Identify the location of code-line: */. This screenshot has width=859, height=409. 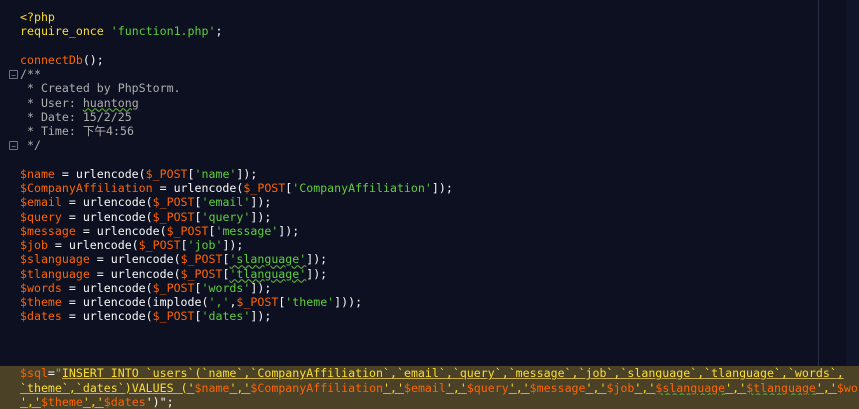
(439, 145).